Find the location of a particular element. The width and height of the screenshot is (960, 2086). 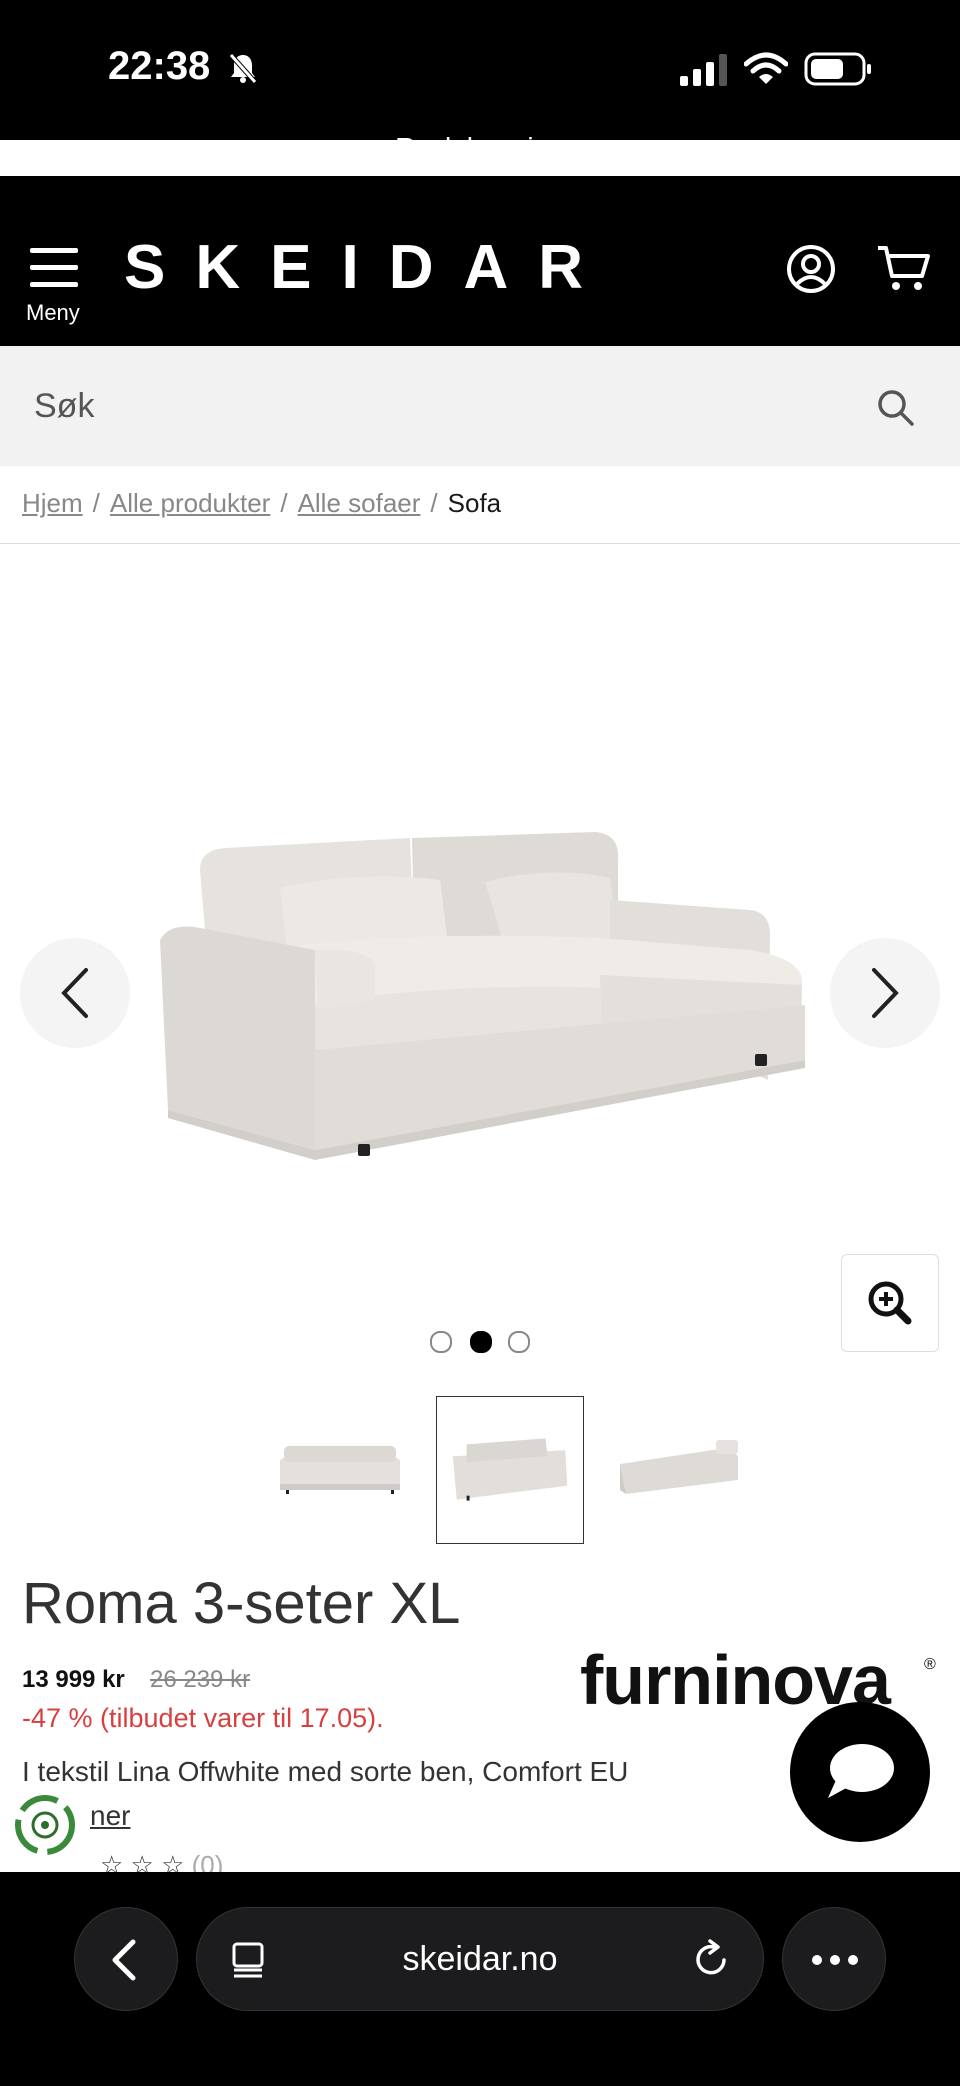

search-icon is located at coordinates (896, 408).